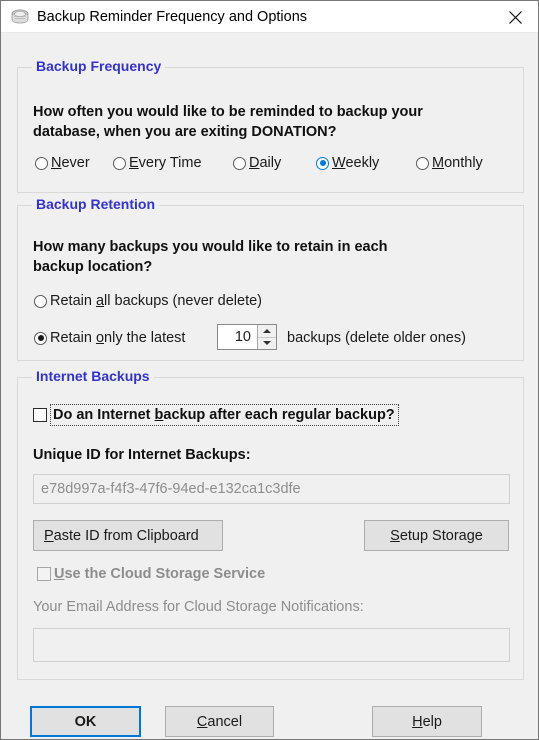 The width and height of the screenshot is (539, 740). I want to click on radio-weekly-label: Weekly, so click(356, 163).